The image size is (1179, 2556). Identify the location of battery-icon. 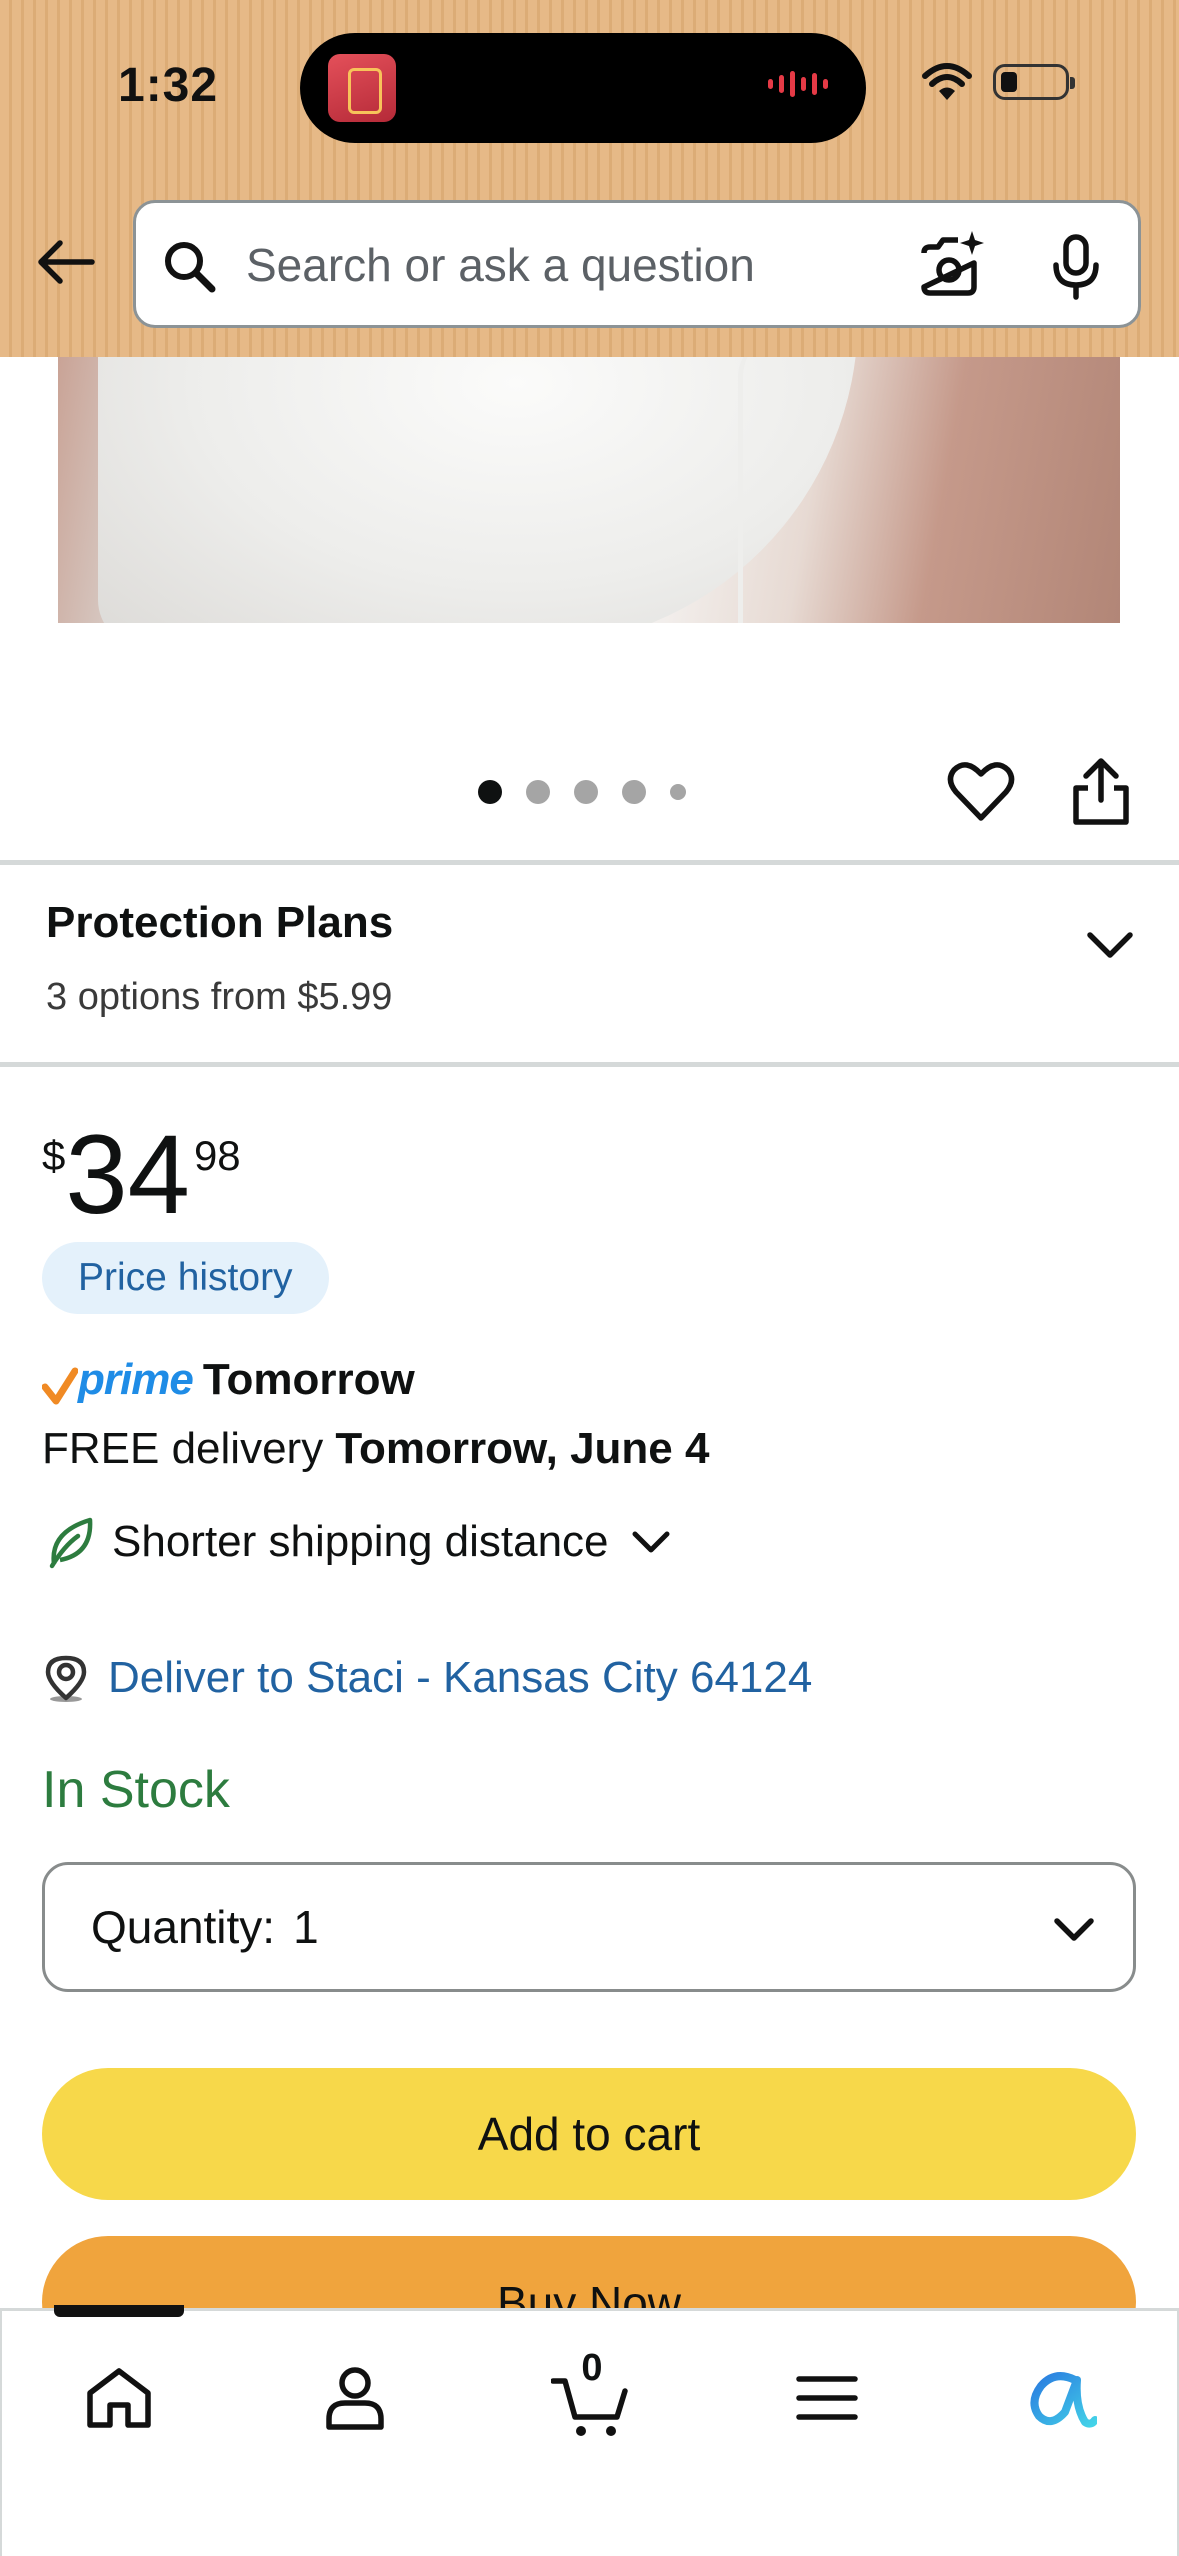
(1034, 82).